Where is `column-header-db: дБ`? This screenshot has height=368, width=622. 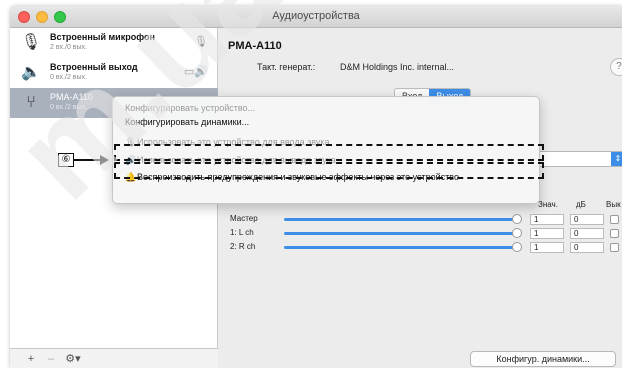
column-header-db: дБ is located at coordinates (581, 204).